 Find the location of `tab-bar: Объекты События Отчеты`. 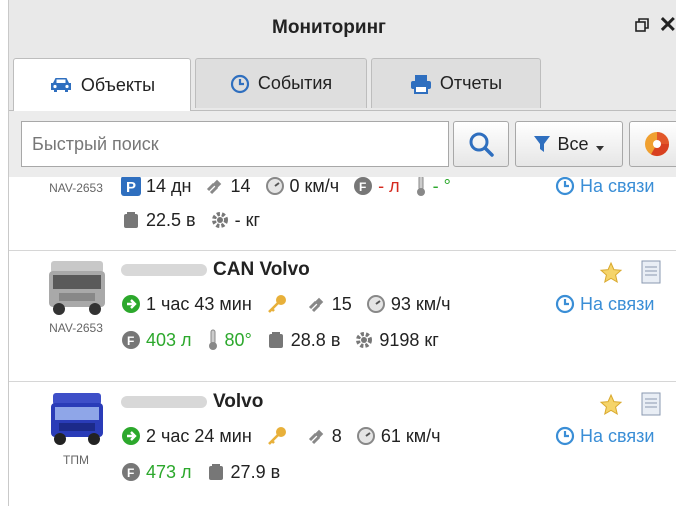

tab-bar: Объекты События Отчеты is located at coordinates (342, 83).